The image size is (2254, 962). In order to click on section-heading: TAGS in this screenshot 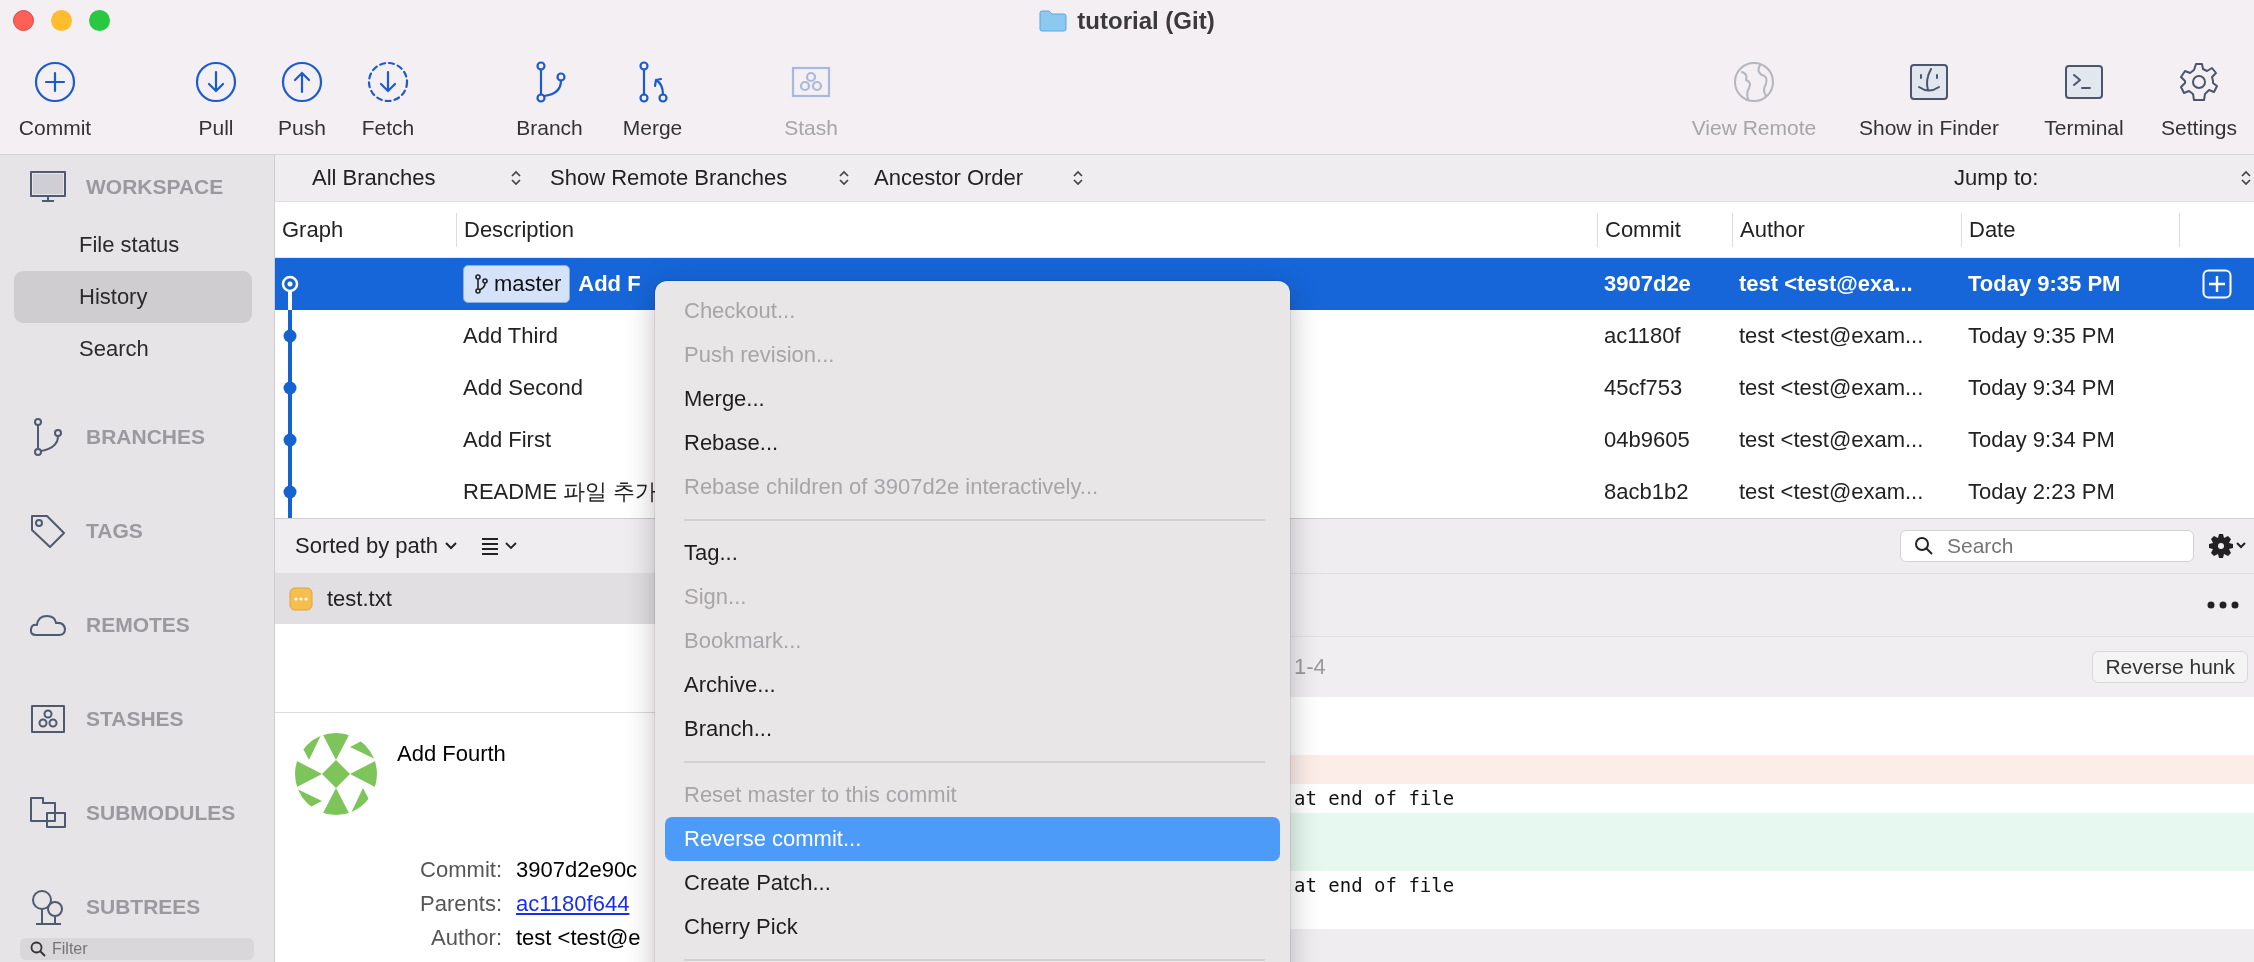, I will do `click(114, 531)`.